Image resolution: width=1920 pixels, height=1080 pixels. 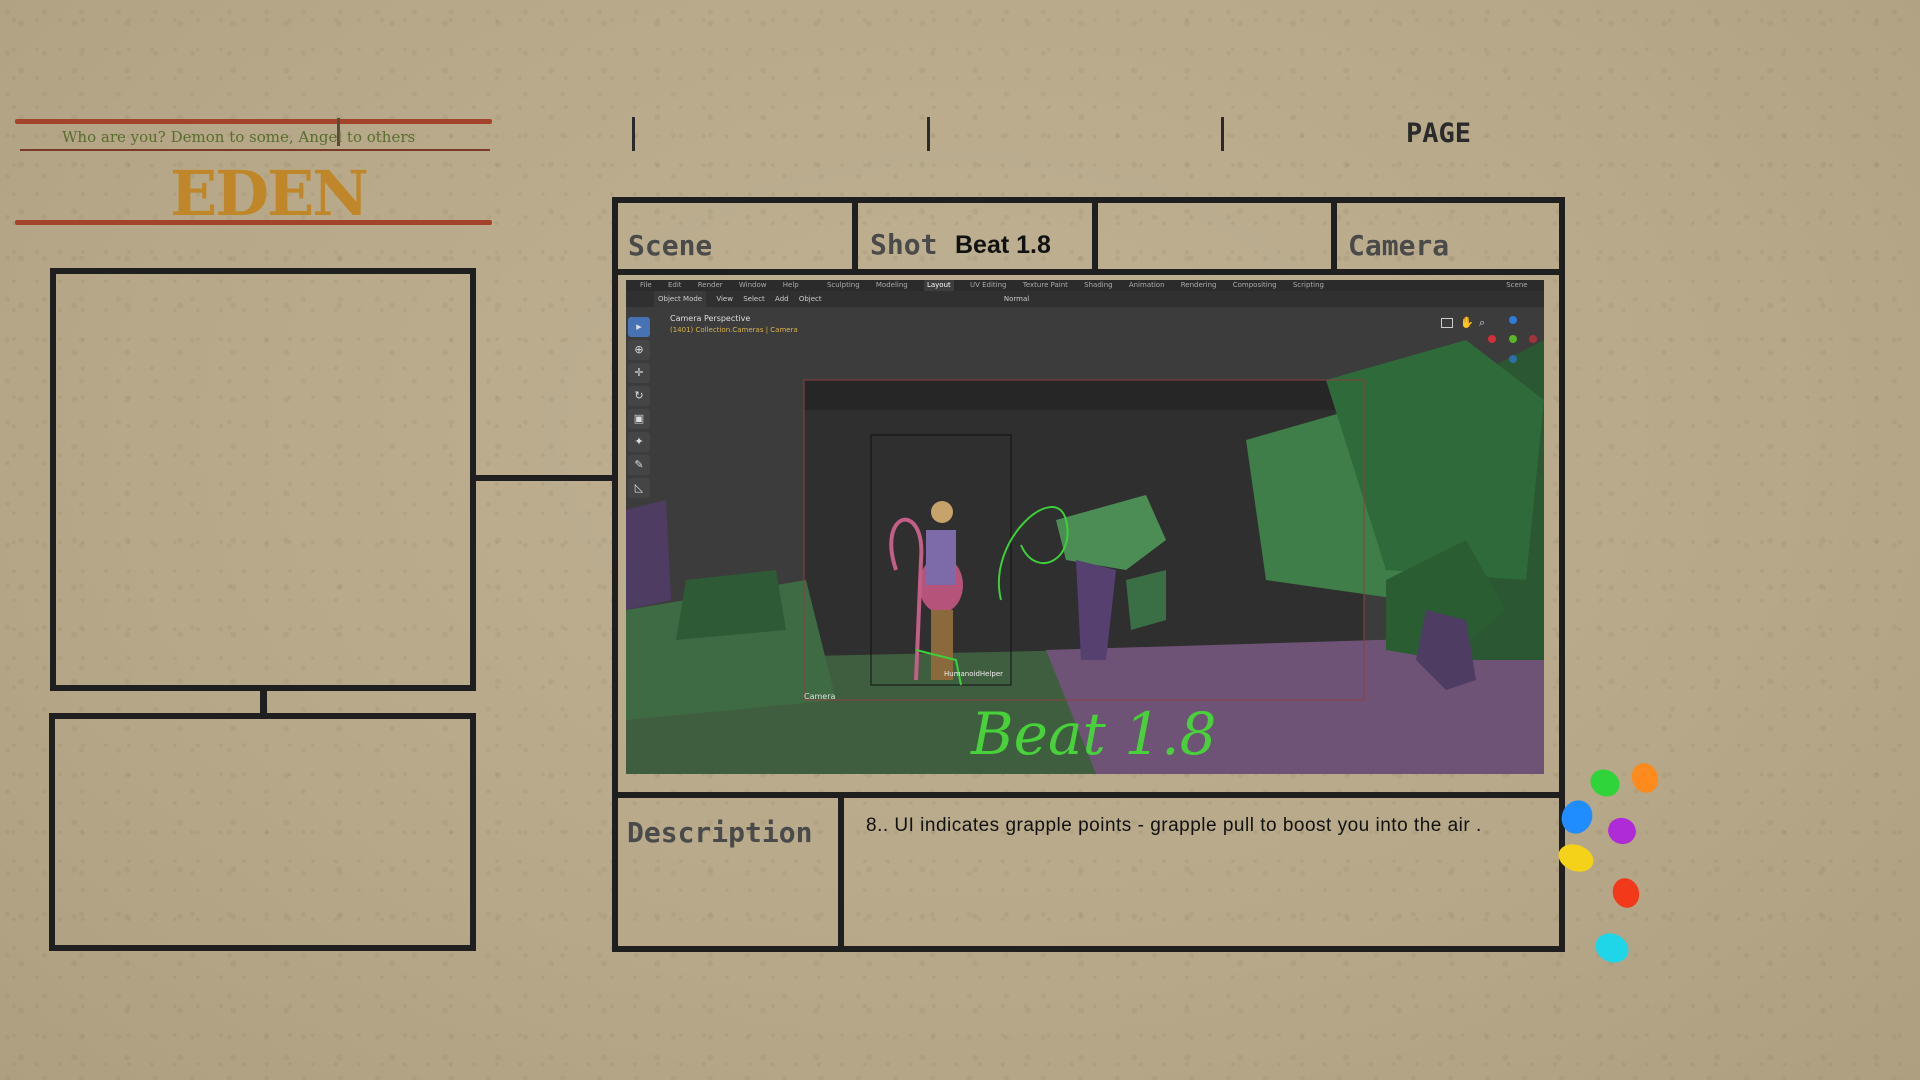 I want to click on scene-selector: Scene, so click(x=1516, y=285).